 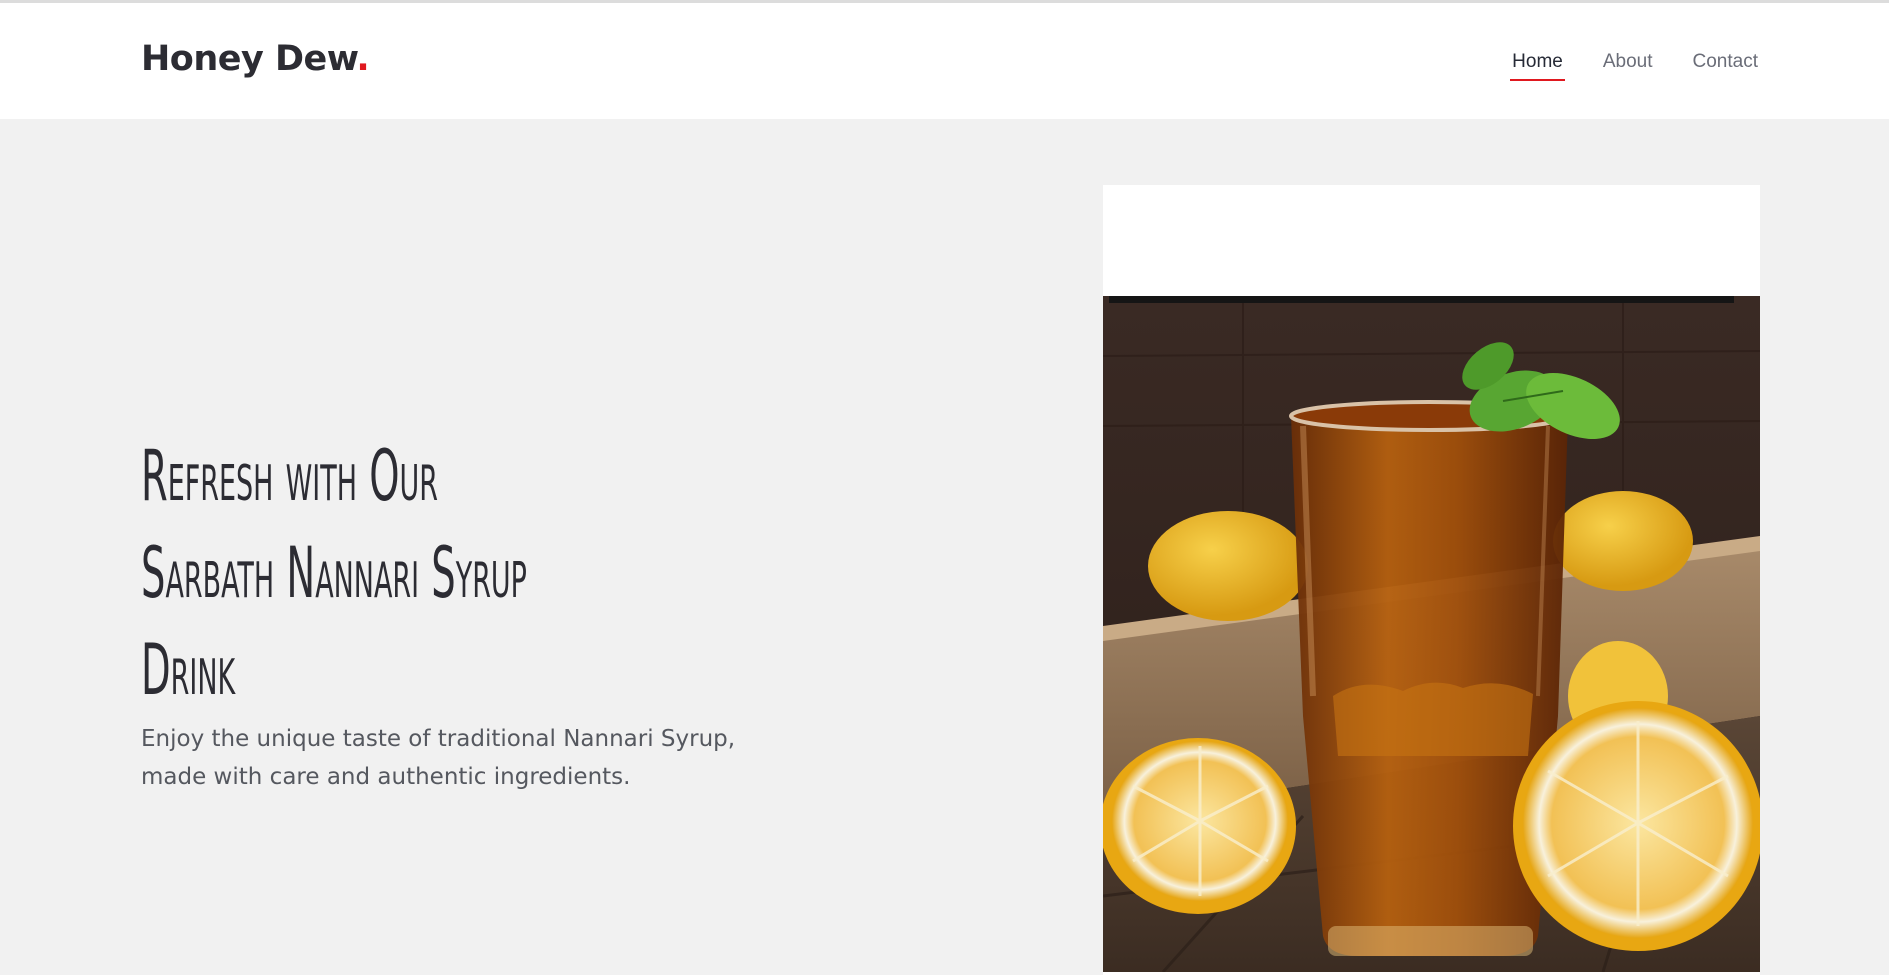 I want to click on nav-home-link: Home, so click(x=1537, y=66).